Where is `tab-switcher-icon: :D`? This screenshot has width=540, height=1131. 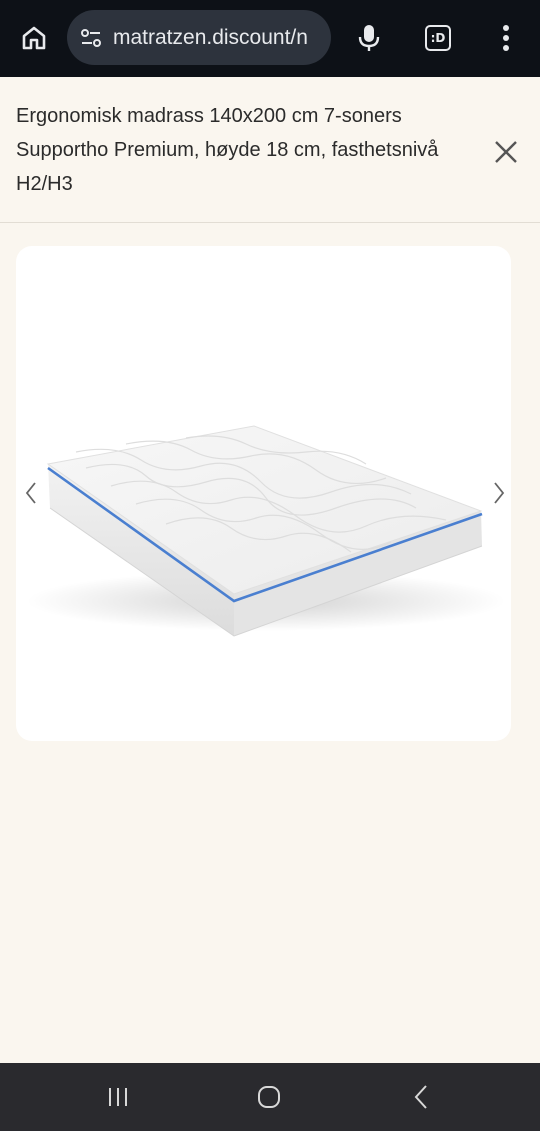
tab-switcher-icon: :D is located at coordinates (438, 38).